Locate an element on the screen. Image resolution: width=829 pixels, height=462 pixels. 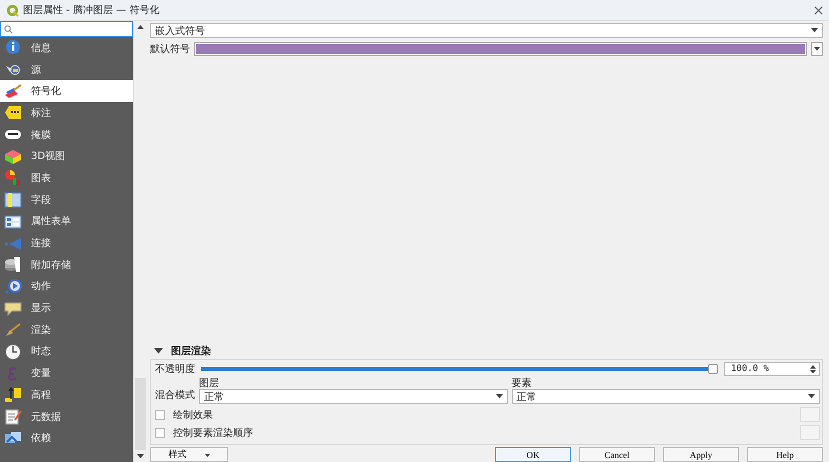
cube-icon is located at coordinates (13, 156).